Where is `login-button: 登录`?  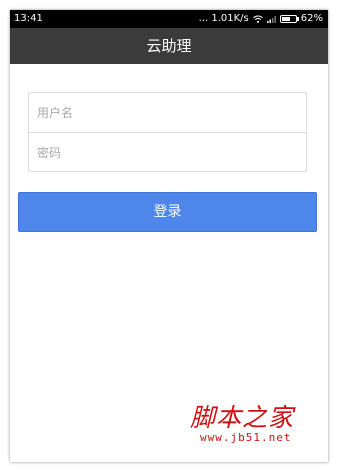
login-button: 登录 is located at coordinates (167, 212).